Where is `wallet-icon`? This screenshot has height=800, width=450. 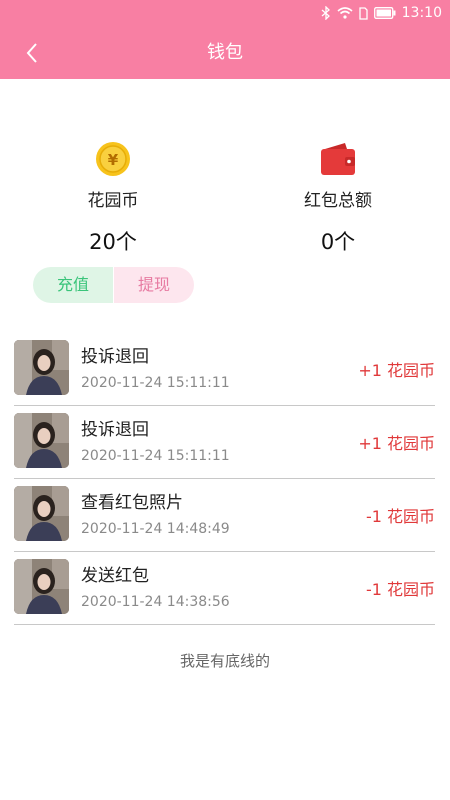 wallet-icon is located at coordinates (338, 159).